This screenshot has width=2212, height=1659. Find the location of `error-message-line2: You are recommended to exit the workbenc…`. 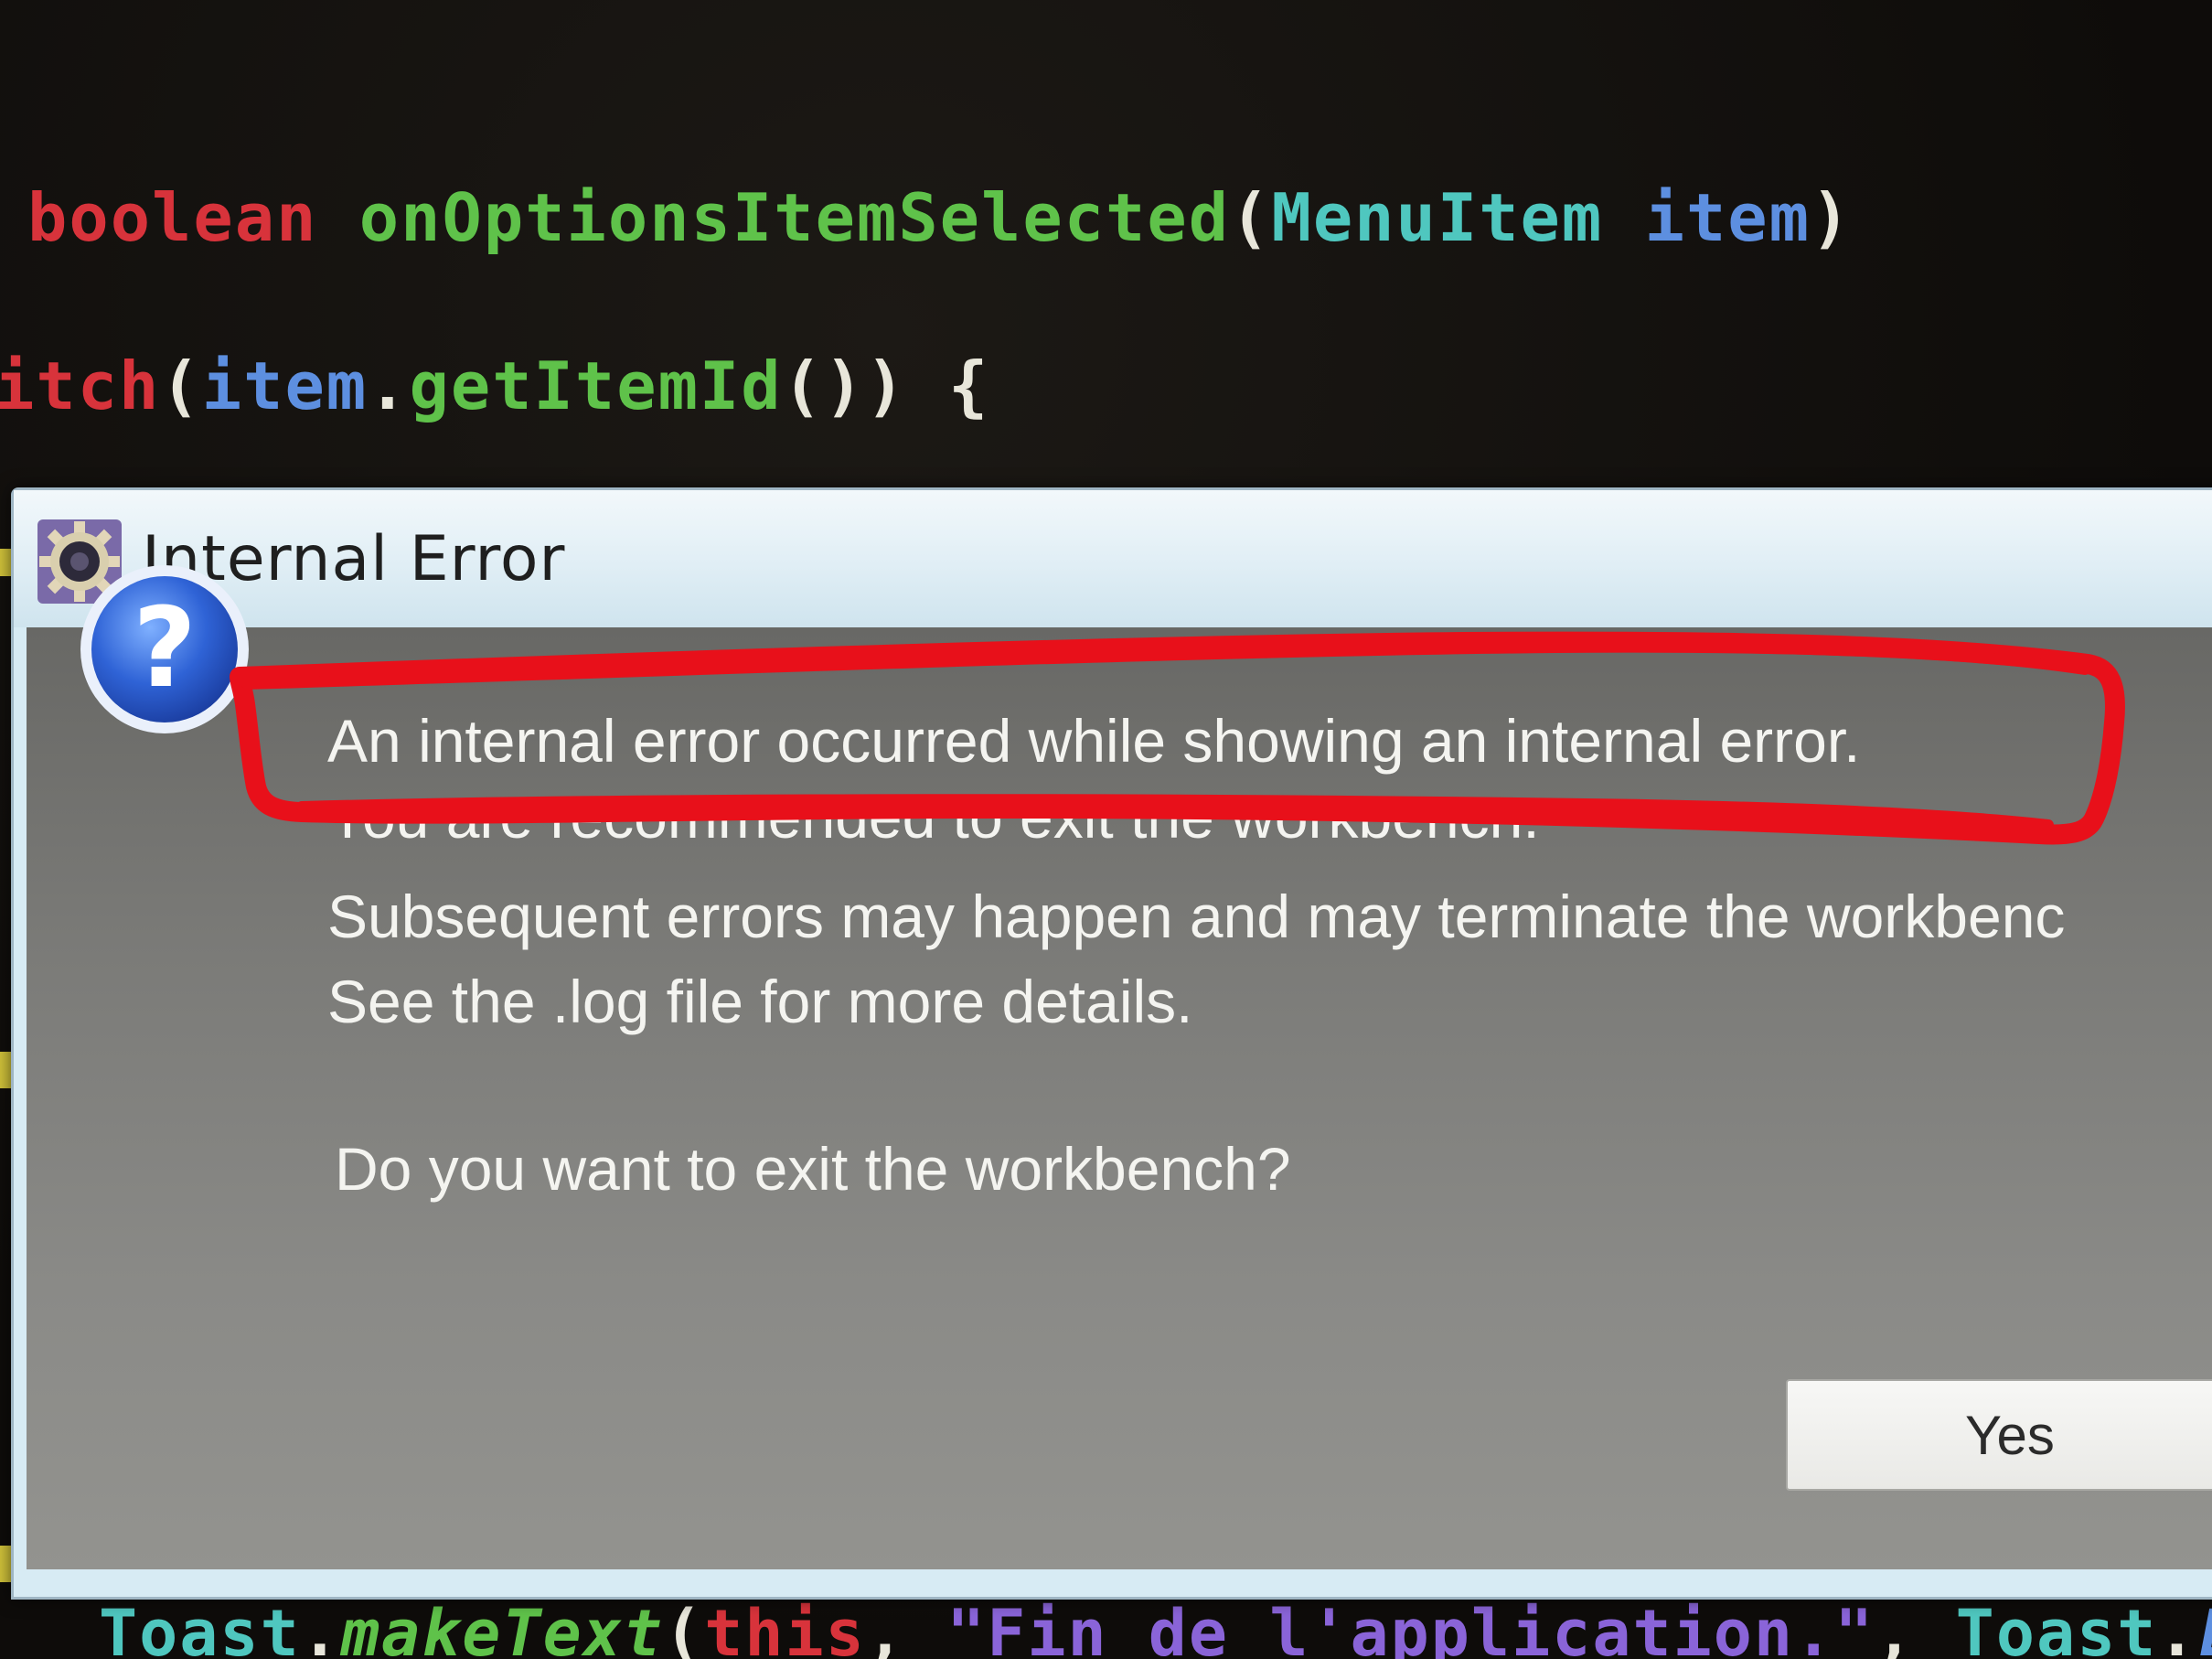

error-message-line2: You are recommended to exit the workbenc… is located at coordinates (933, 834).